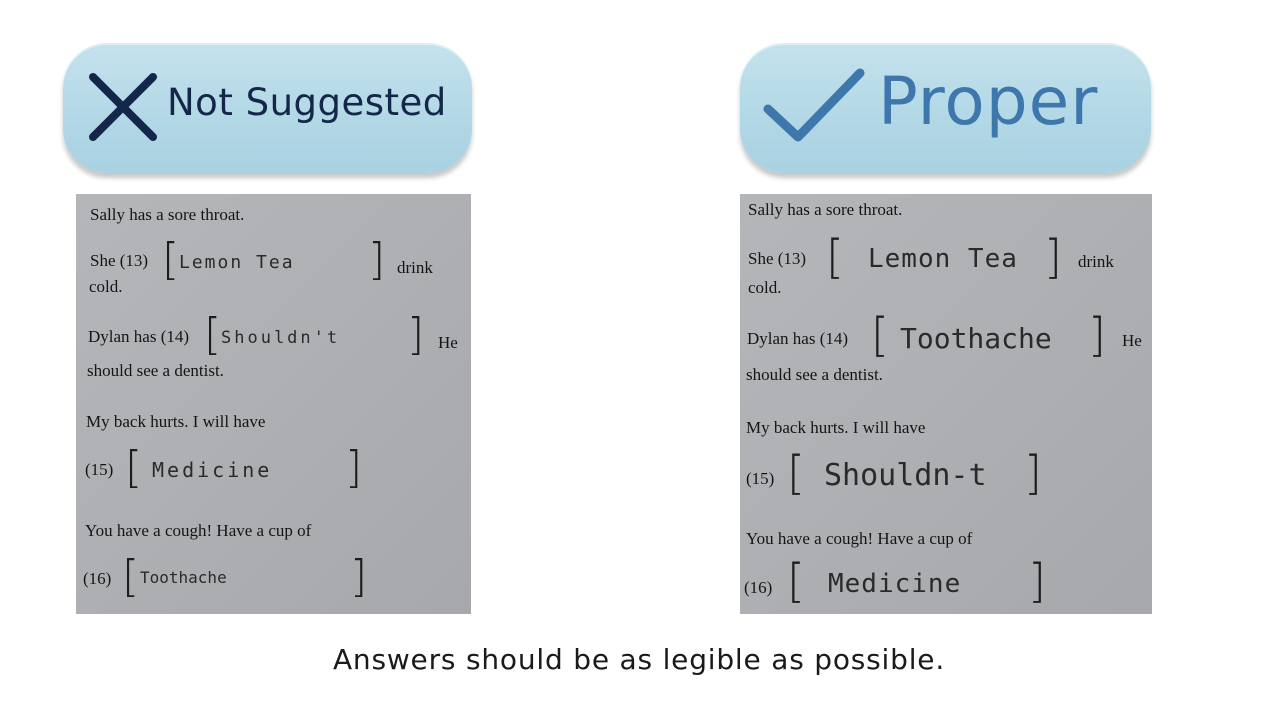 Image resolution: width=1278 pixels, height=713 pixels. Describe the element at coordinates (976, 338) in the screenshot. I see `answer-14: Toothache` at that location.